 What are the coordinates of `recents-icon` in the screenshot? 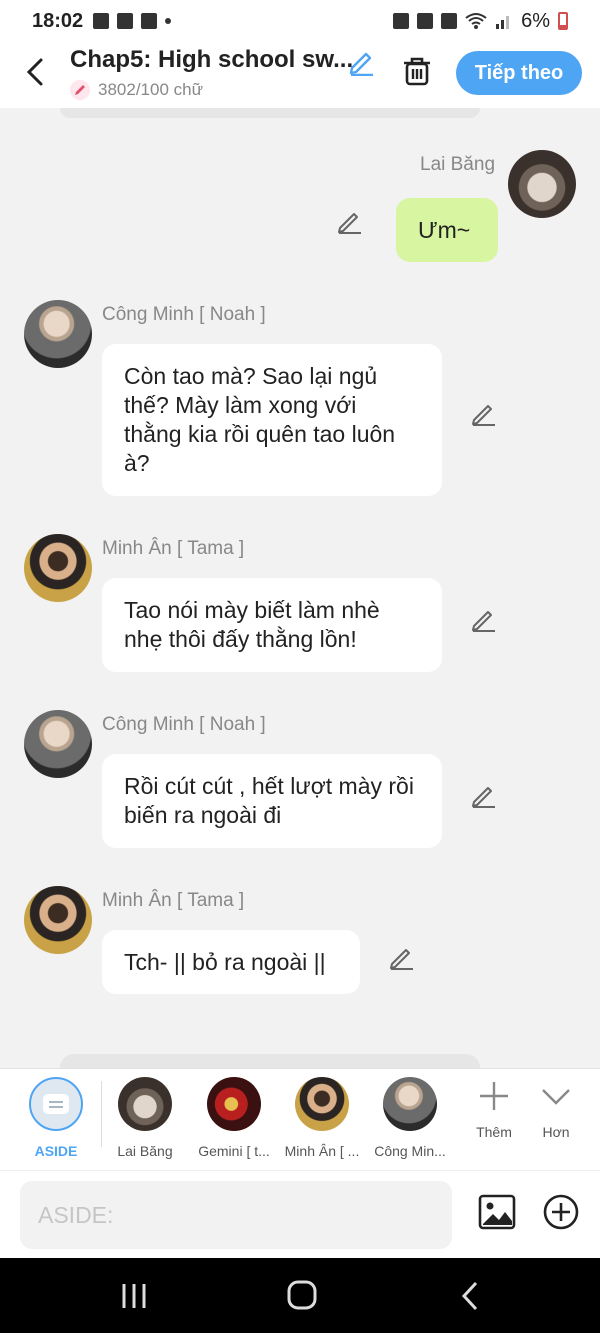 It's located at (136, 1296).